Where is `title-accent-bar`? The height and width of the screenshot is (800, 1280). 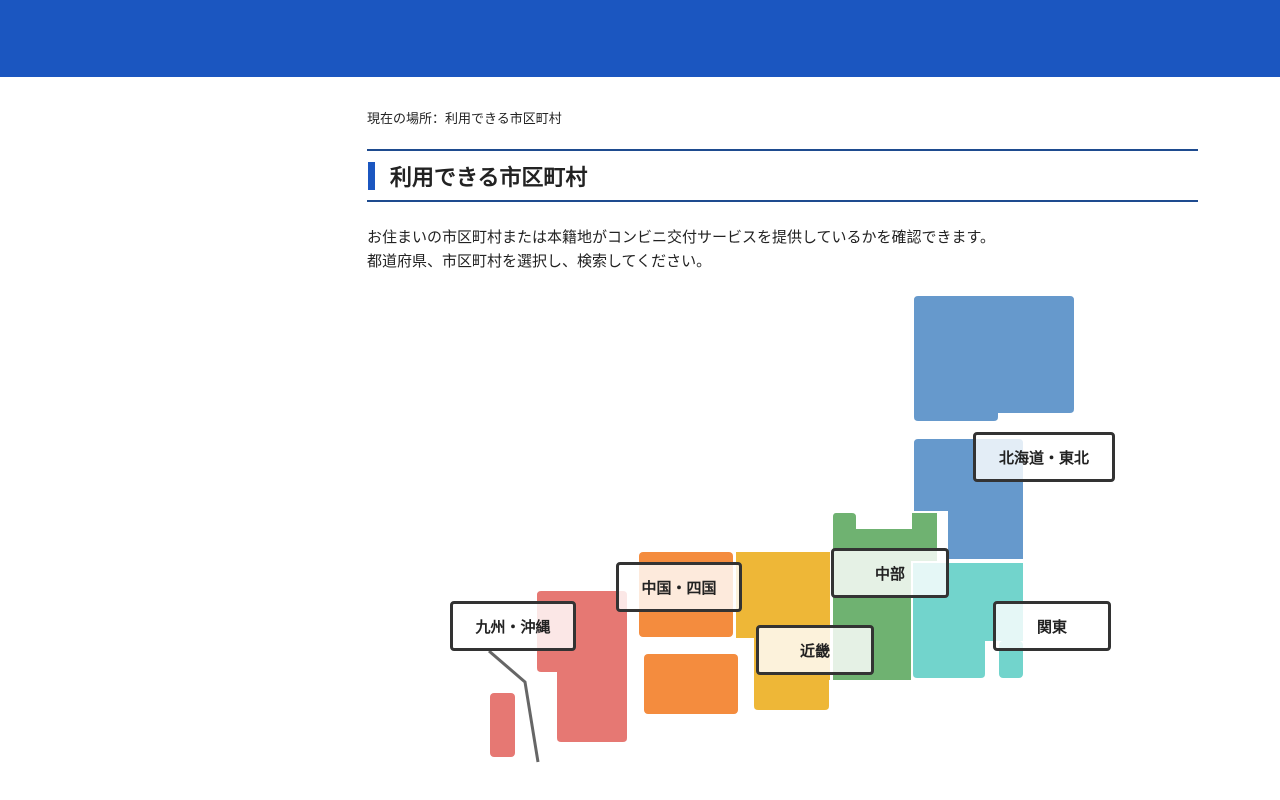 title-accent-bar is located at coordinates (371, 176).